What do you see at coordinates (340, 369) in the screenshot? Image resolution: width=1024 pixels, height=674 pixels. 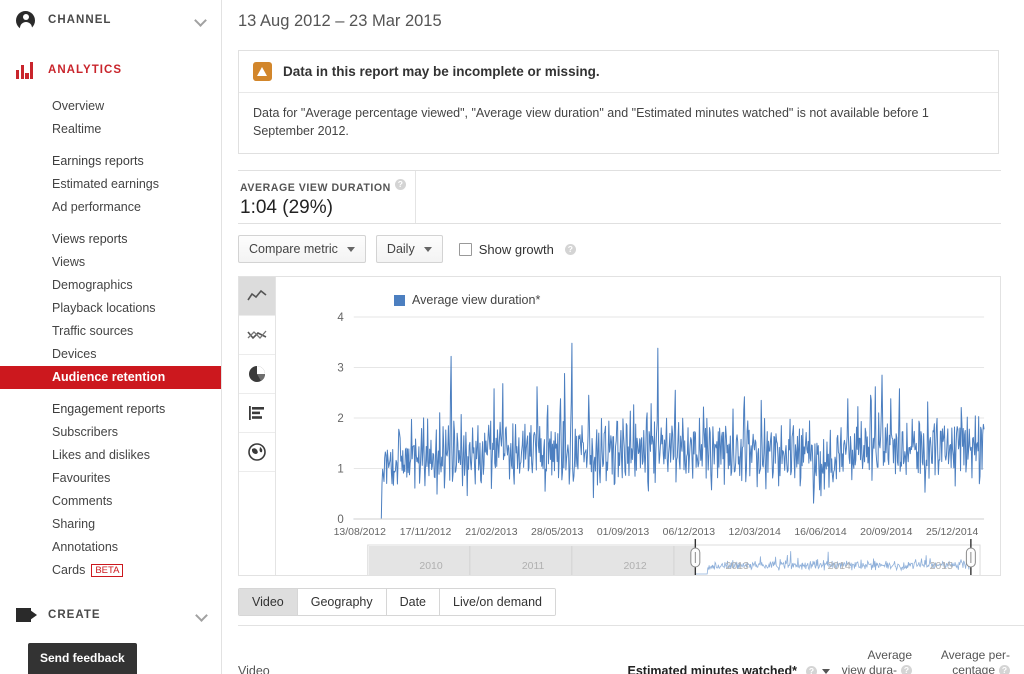 I see `y-axis-tick-label: 3` at bounding box center [340, 369].